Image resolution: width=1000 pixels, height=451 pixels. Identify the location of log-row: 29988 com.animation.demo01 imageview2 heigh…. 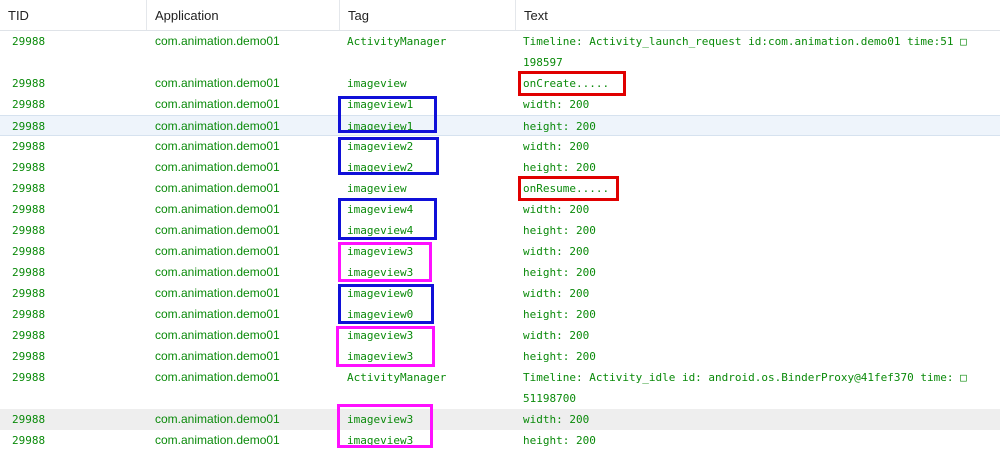
(500, 167).